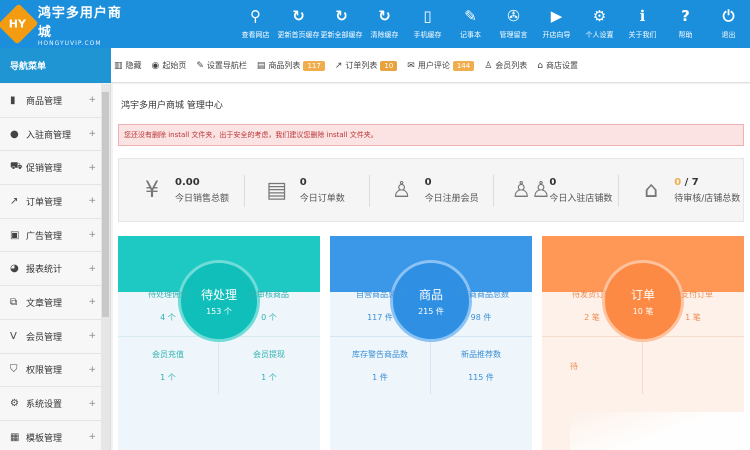 The height and width of the screenshot is (450, 750). What do you see at coordinates (481, 366) in the screenshot?
I see `new-recommended-goods: 新品推荐数 115 件` at bounding box center [481, 366].